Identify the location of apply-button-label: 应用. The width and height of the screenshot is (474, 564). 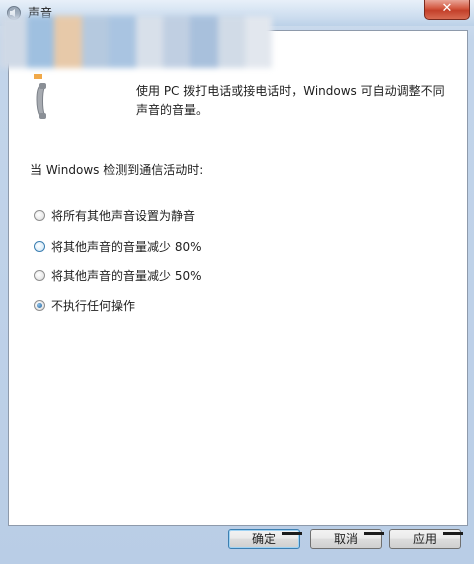
(424, 539).